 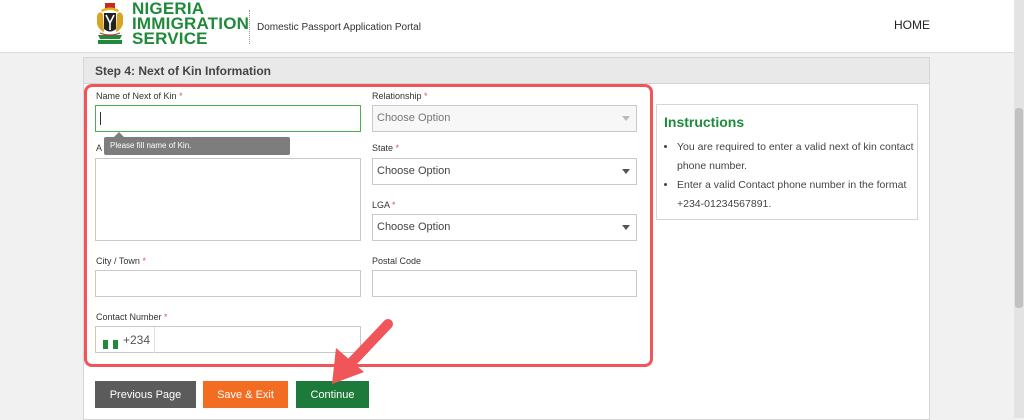 I want to click on contact-number-label: Contact Number *, so click(x=132, y=317).